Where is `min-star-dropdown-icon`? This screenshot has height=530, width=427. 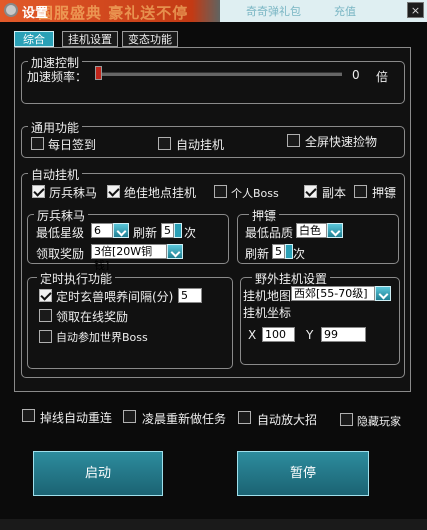 min-star-dropdown-icon is located at coordinates (121, 230).